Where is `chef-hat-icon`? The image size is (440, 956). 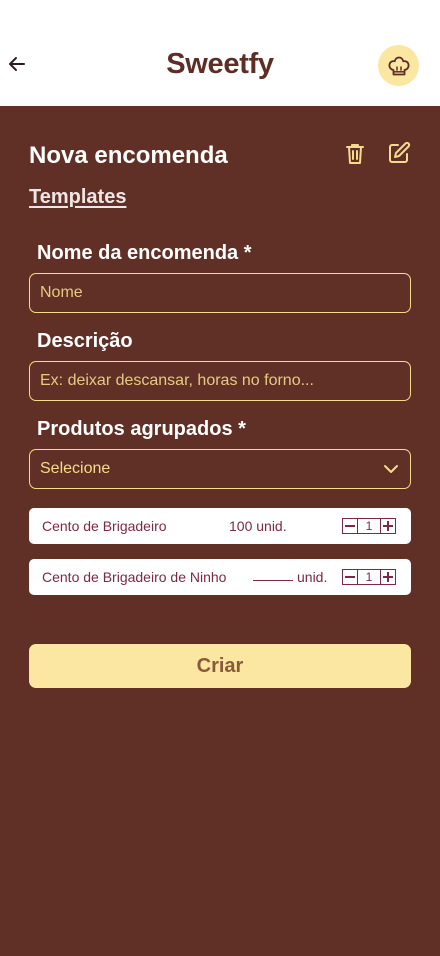 chef-hat-icon is located at coordinates (398, 65).